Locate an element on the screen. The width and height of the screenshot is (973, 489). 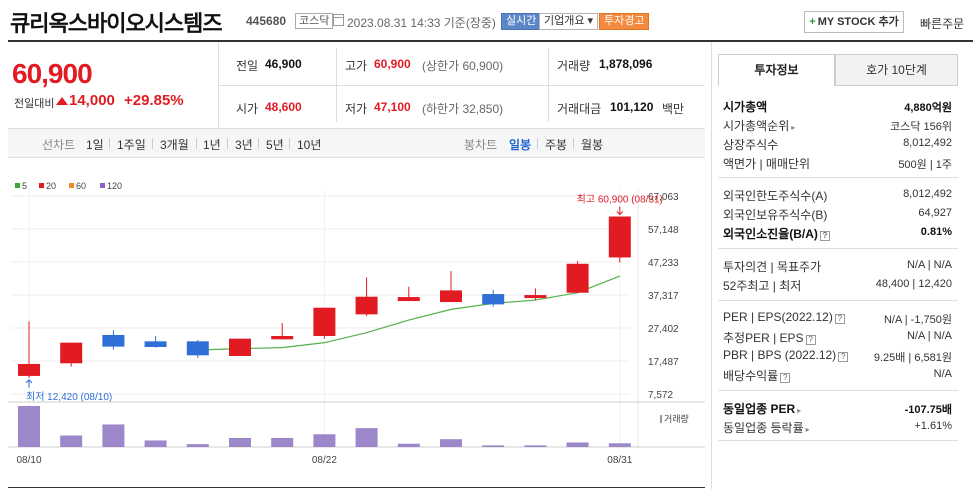
period-1d: 1일 is located at coordinates (95, 144).